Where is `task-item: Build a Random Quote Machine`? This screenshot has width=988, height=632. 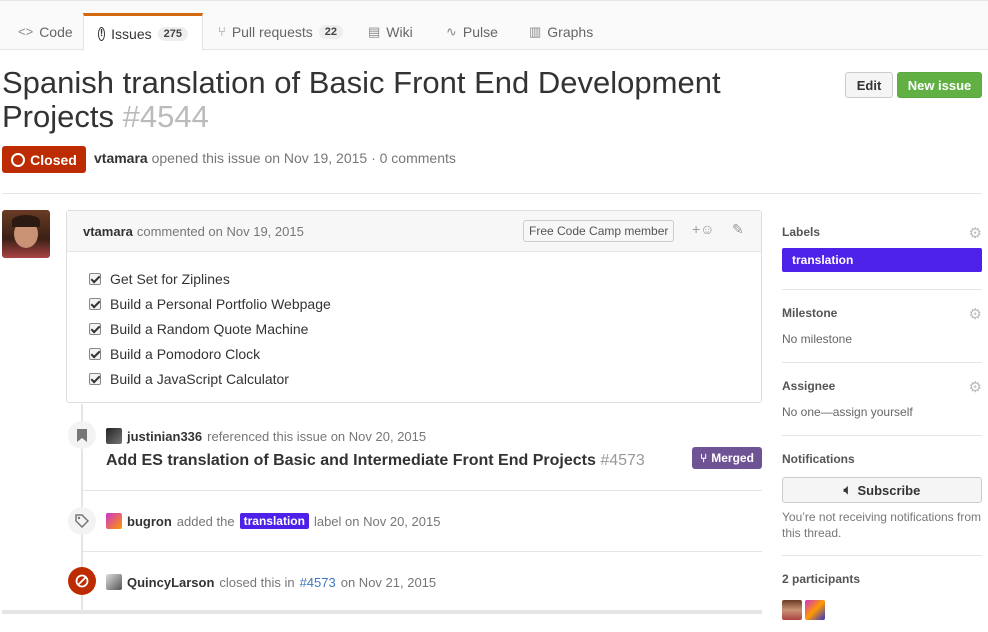 task-item: Build a Random Quote Machine is located at coordinates (425, 328).